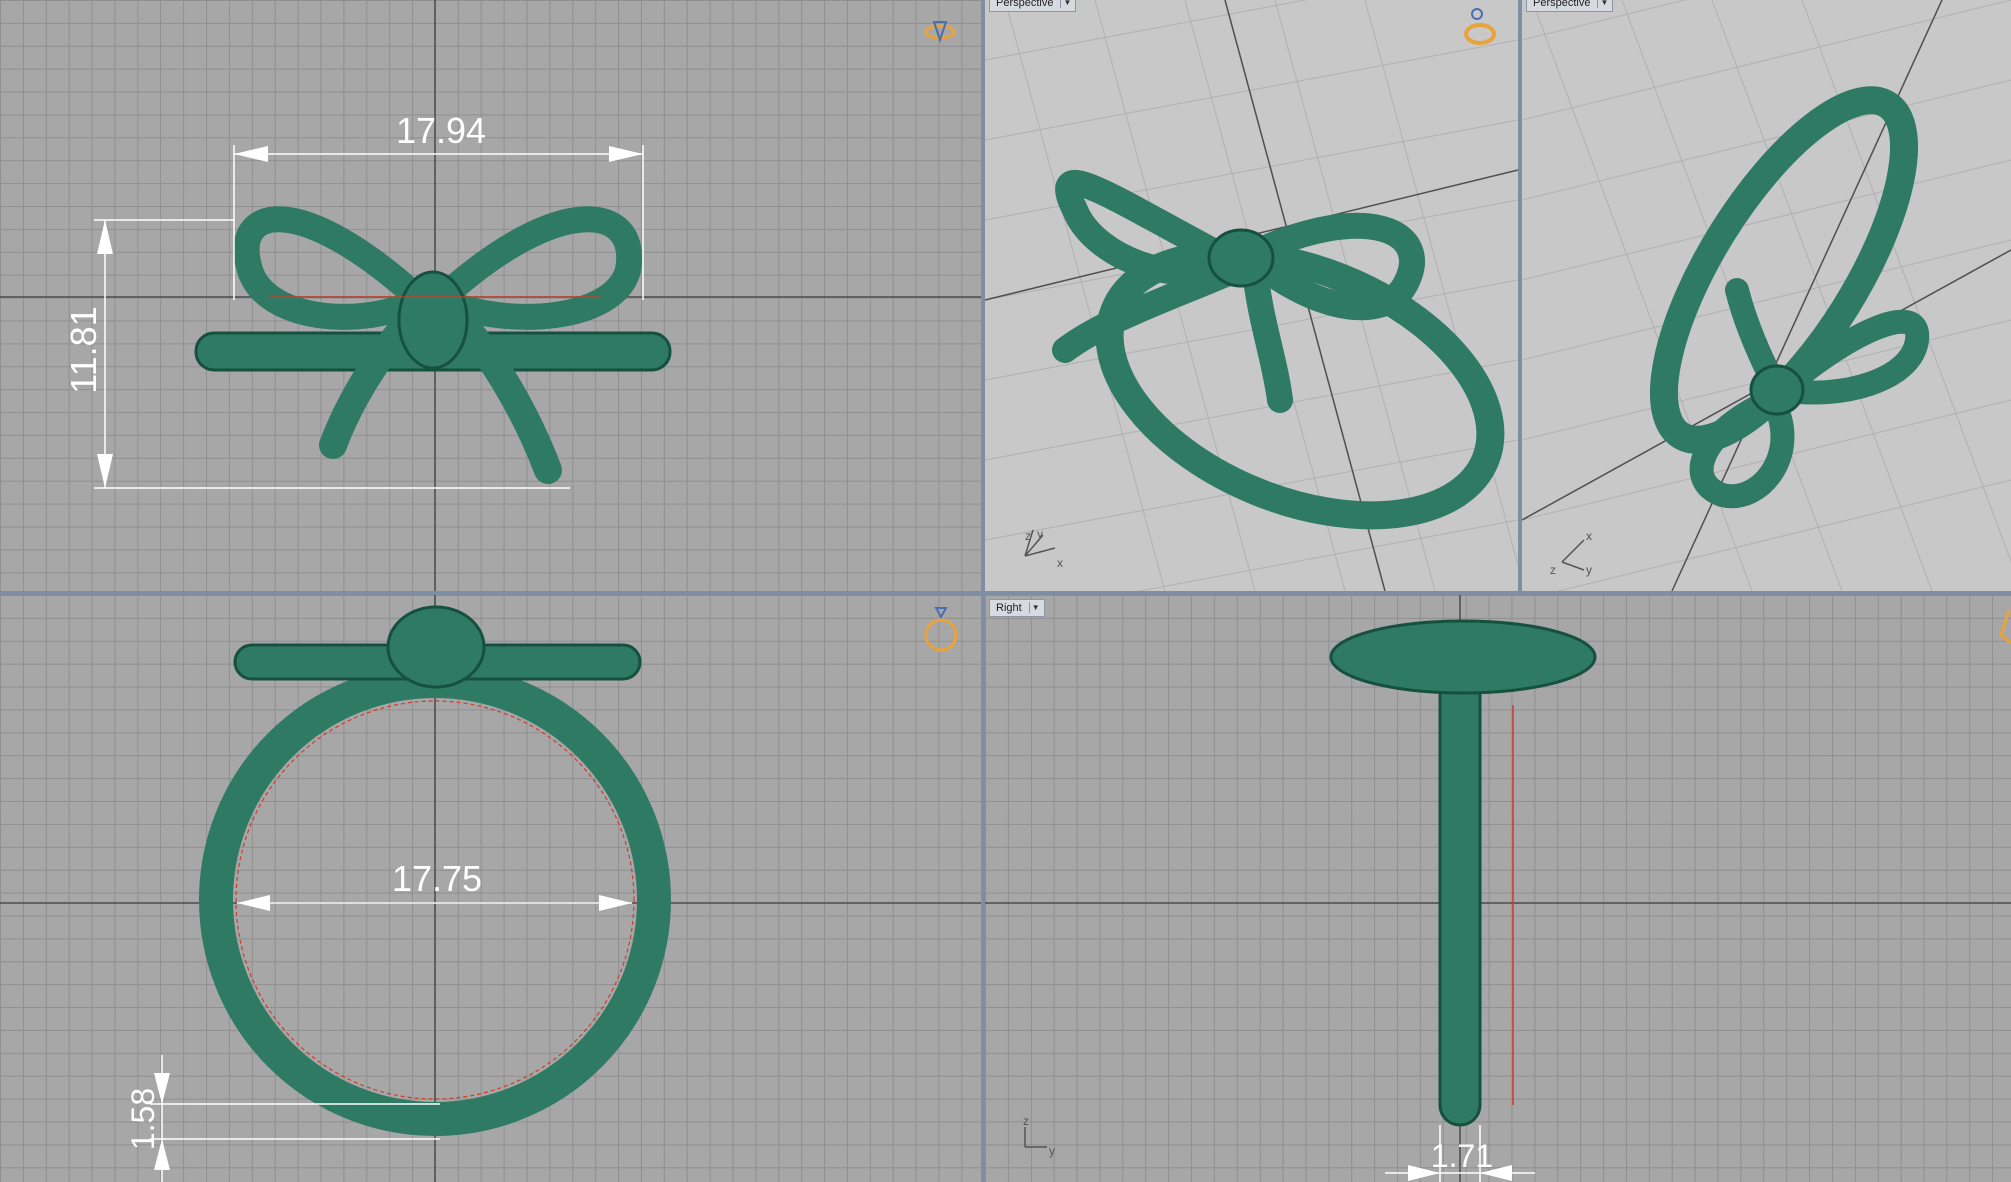  I want to click on diameter-dimension-label: 17.75, so click(437, 878).